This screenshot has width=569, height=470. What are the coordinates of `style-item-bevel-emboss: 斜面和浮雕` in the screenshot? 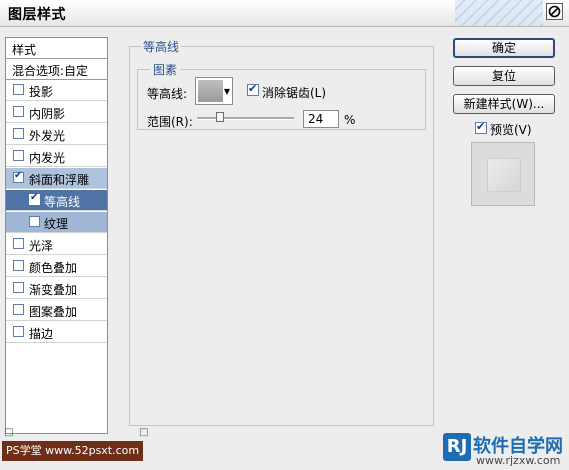 It's located at (56, 178).